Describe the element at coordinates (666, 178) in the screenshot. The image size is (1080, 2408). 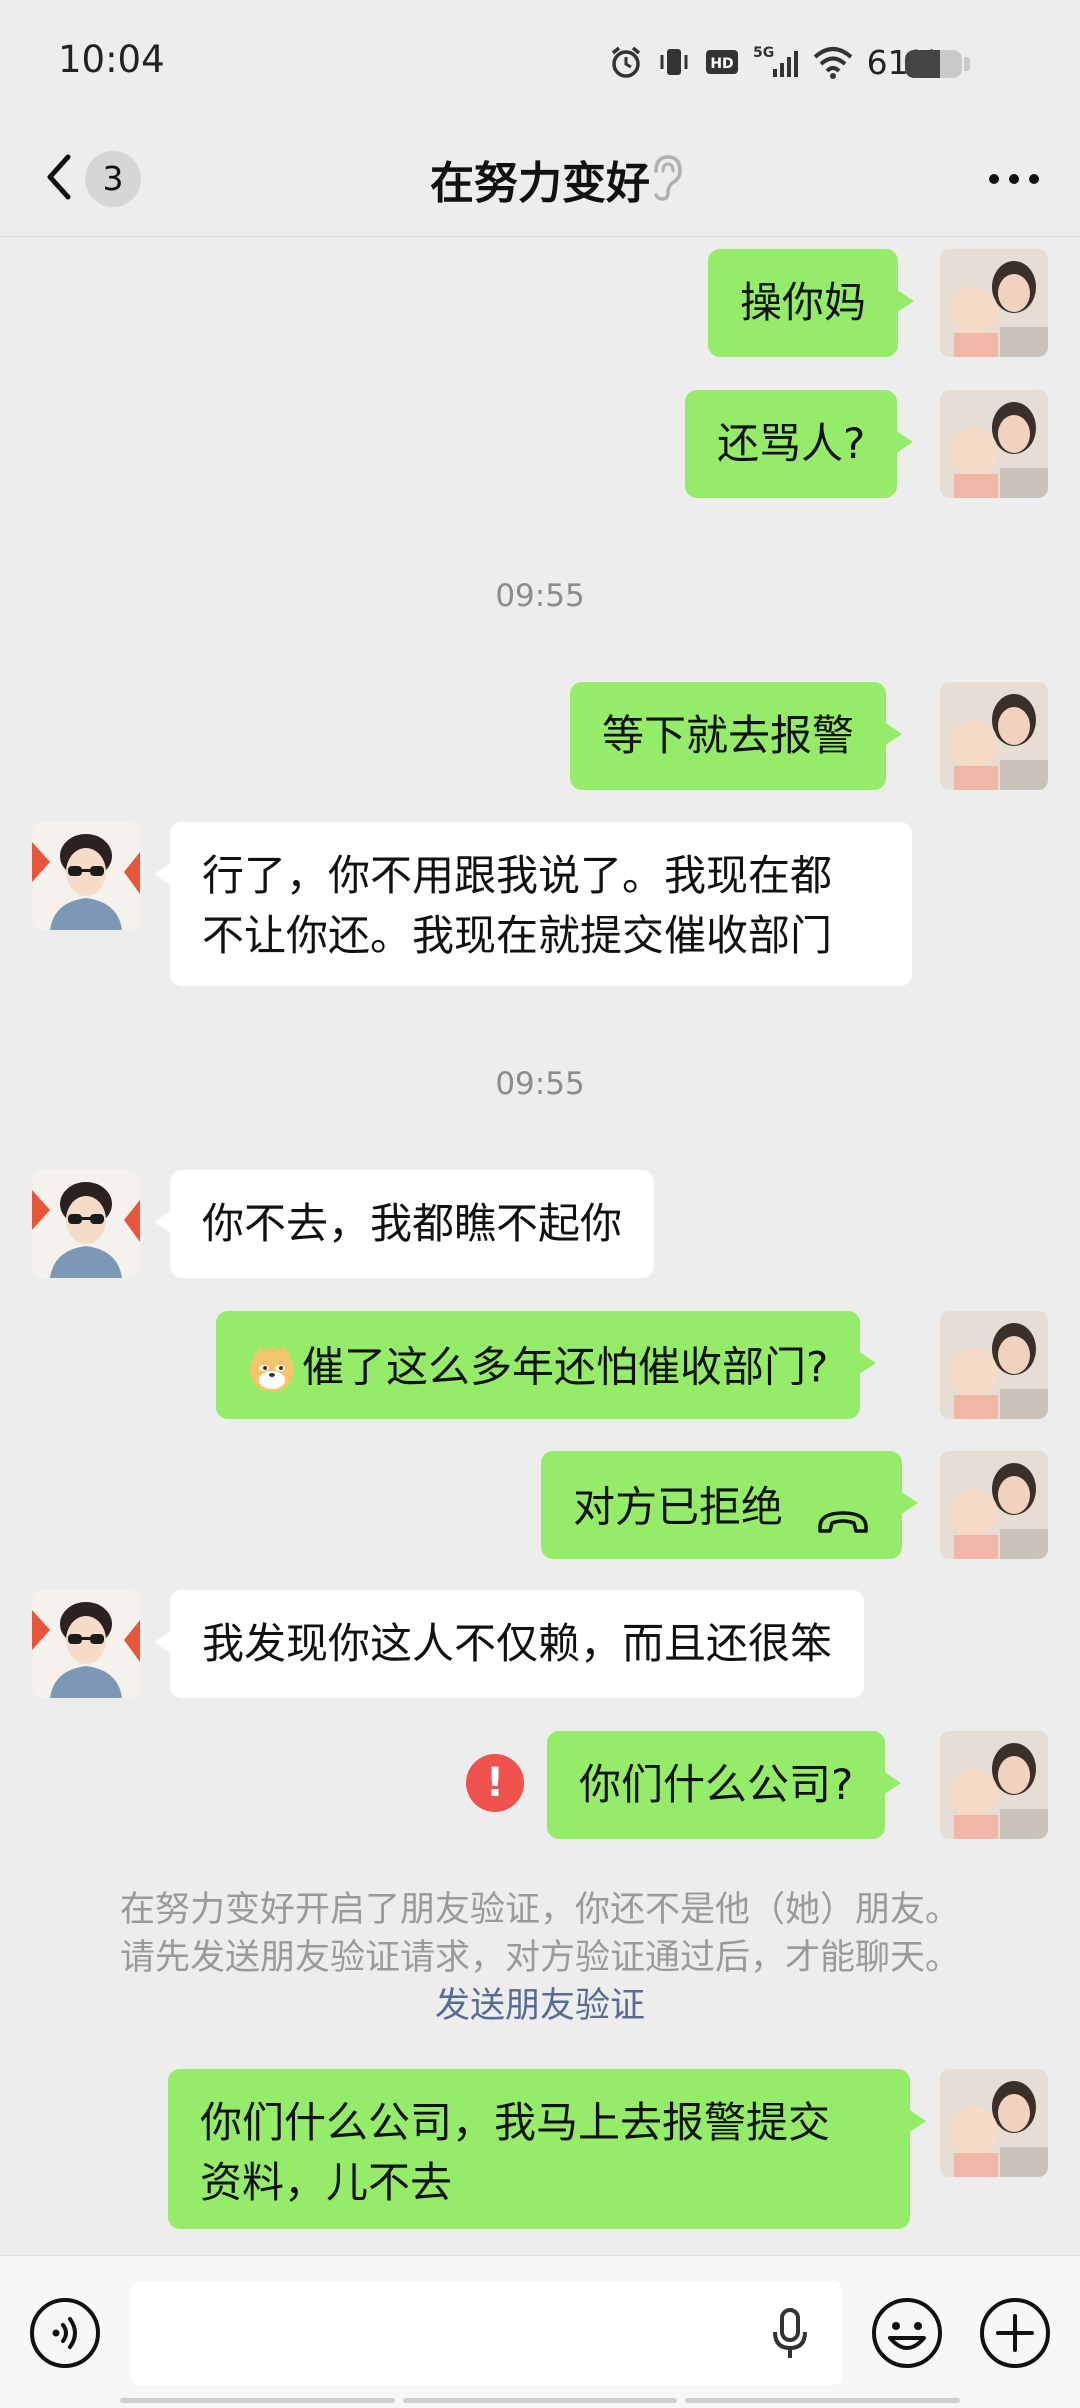
I see `ear-icon` at that location.